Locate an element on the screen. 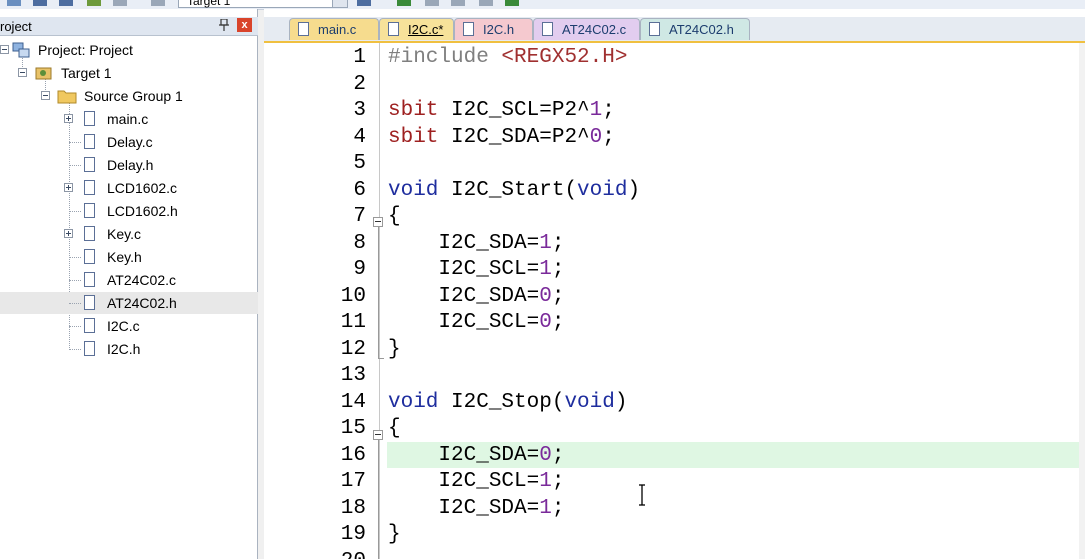 The width and height of the screenshot is (1085, 559). tab-file: main.c is located at coordinates (334, 29).